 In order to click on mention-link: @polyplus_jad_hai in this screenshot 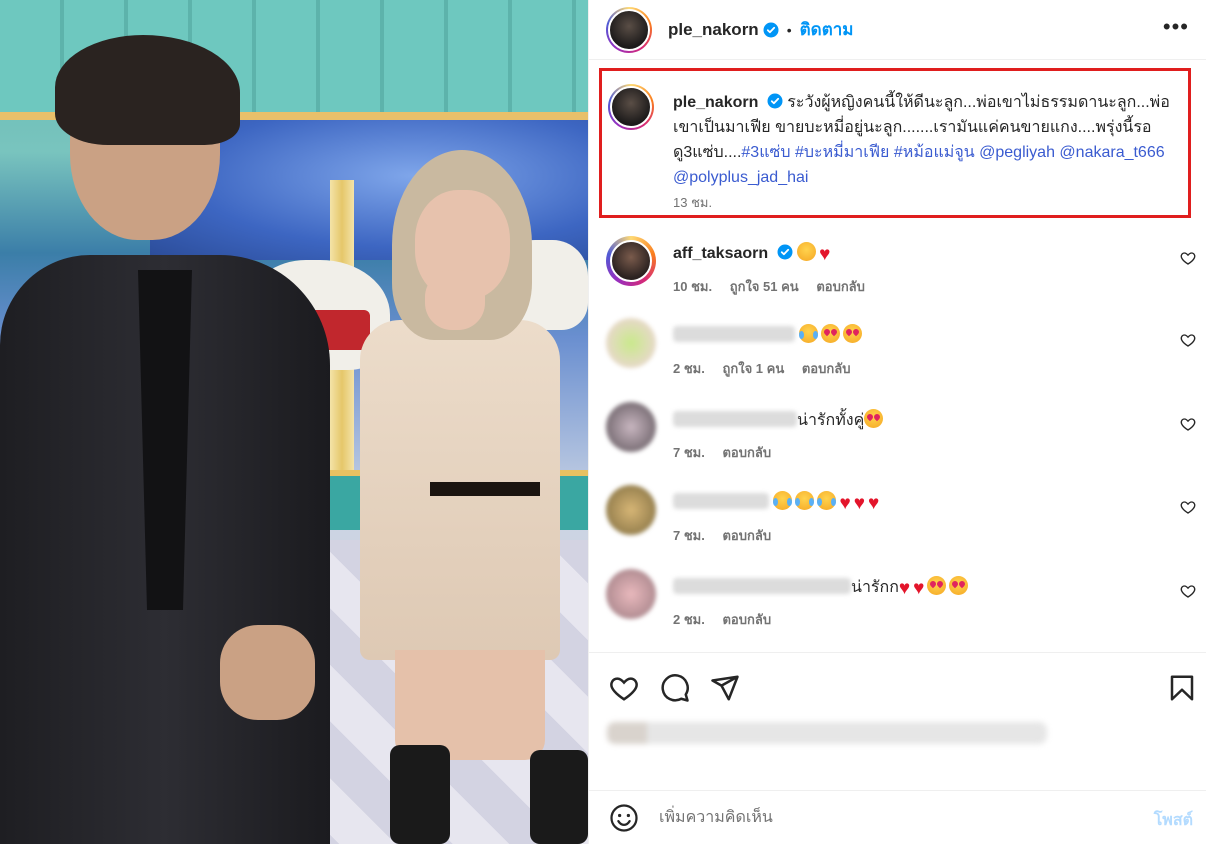, I will do `click(740, 177)`.